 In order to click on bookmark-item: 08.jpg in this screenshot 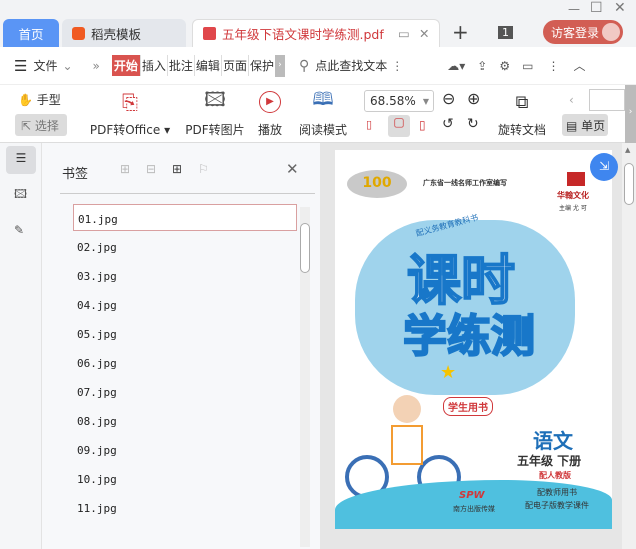, I will do `click(185, 420)`.